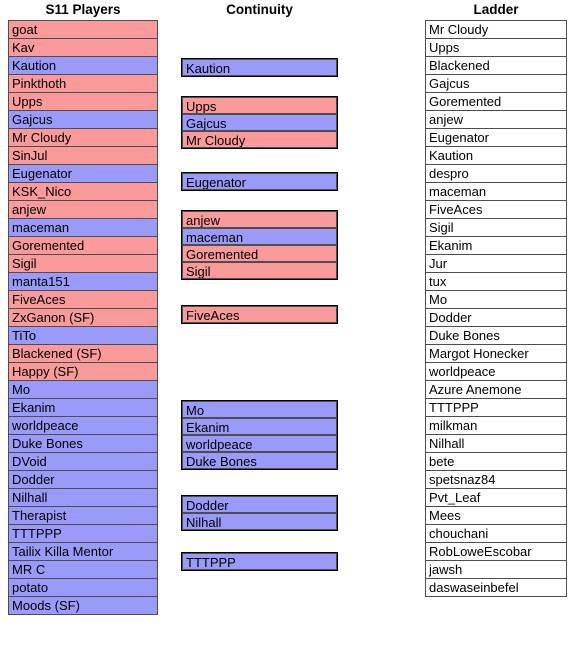  Describe the element at coordinates (83, 407) in the screenshot. I see `player-name-cell: Ekanim` at that location.